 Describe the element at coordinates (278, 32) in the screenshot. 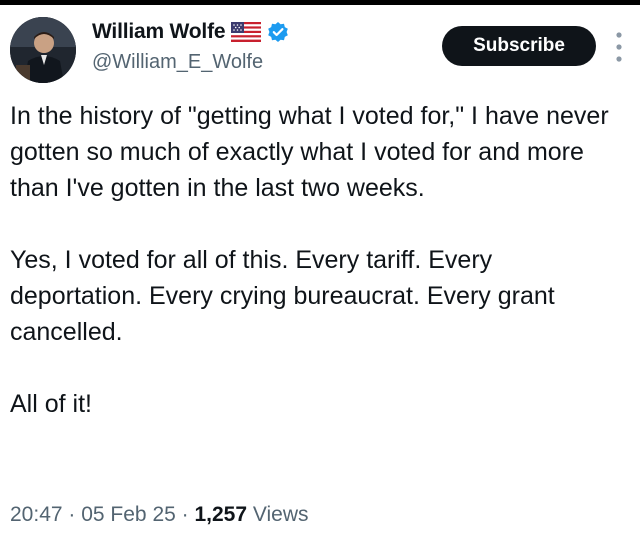

I see `verified-icon` at that location.